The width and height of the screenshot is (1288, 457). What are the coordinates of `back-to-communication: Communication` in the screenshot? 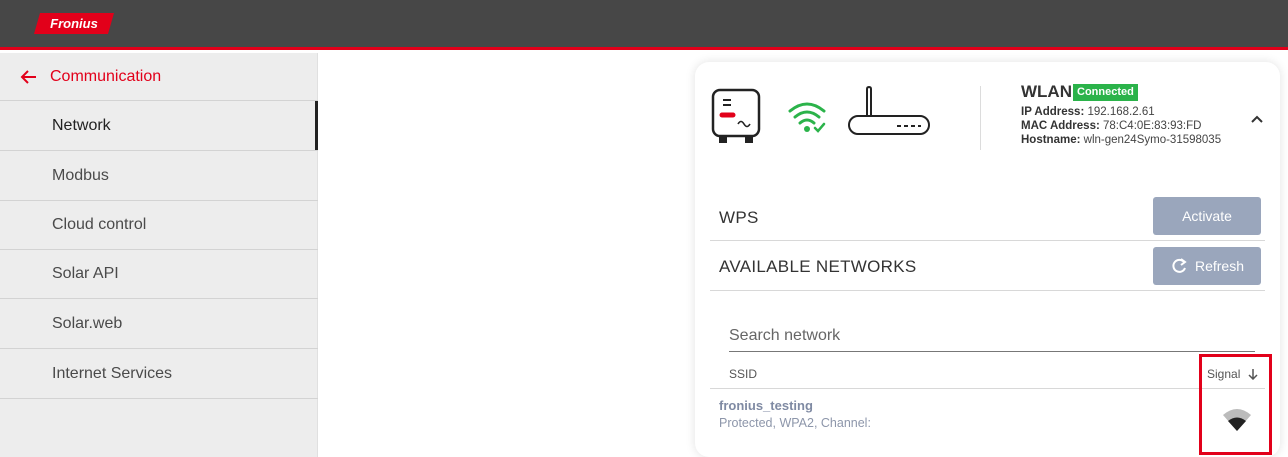 It's located at (159, 77).